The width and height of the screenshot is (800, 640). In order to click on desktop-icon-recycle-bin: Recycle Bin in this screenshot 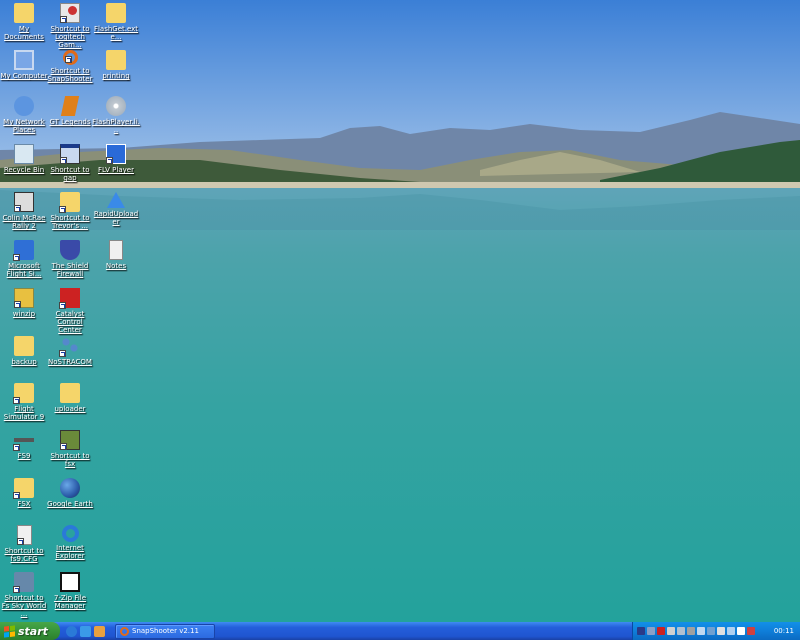, I will do `click(24, 159)`.